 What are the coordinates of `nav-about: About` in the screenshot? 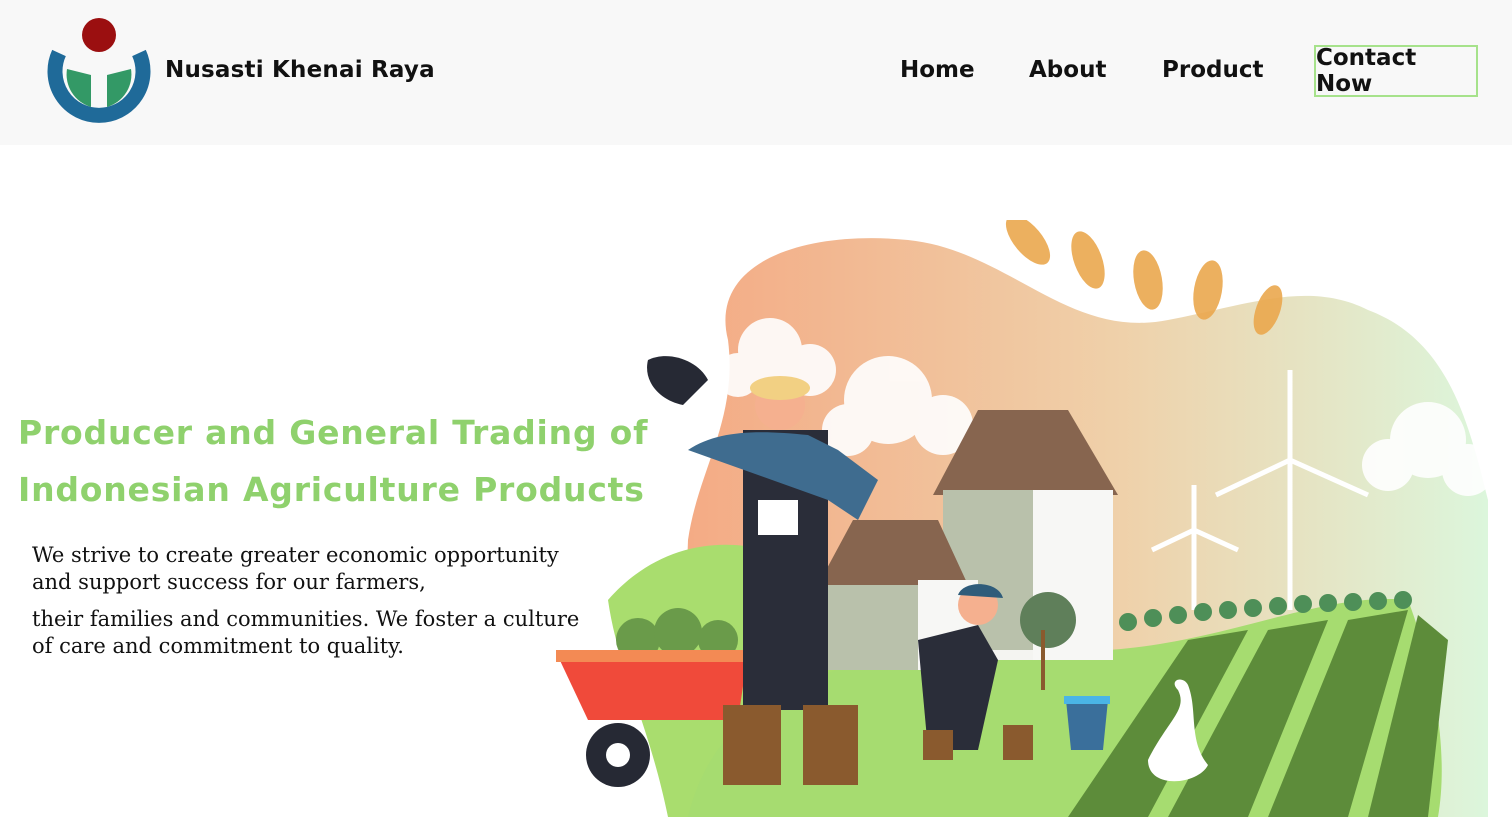 It's located at (1067, 70).